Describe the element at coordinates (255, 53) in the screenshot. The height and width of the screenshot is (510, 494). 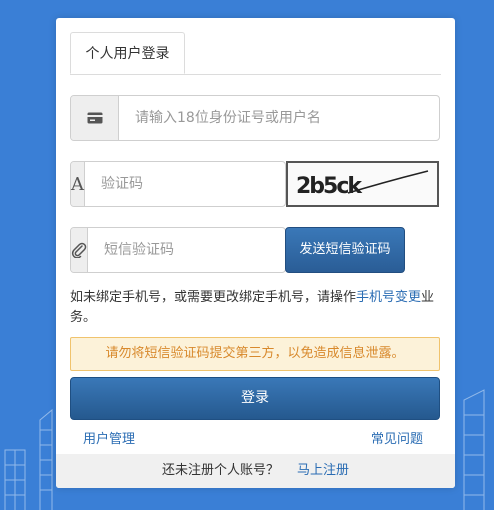
I see `tab-bar: 个人用户登录` at that location.